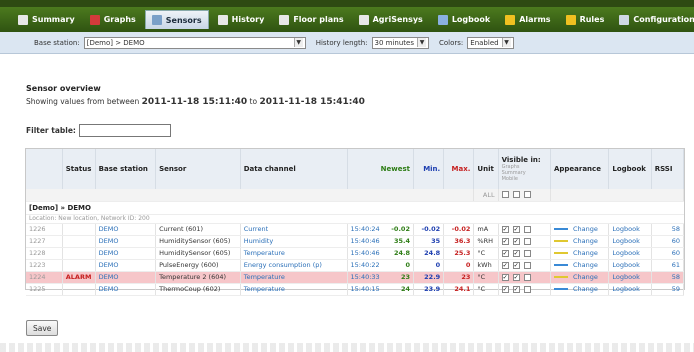  What do you see at coordinates (341, 42) in the screenshot?
I see `history-length-label: History length:` at bounding box center [341, 42].